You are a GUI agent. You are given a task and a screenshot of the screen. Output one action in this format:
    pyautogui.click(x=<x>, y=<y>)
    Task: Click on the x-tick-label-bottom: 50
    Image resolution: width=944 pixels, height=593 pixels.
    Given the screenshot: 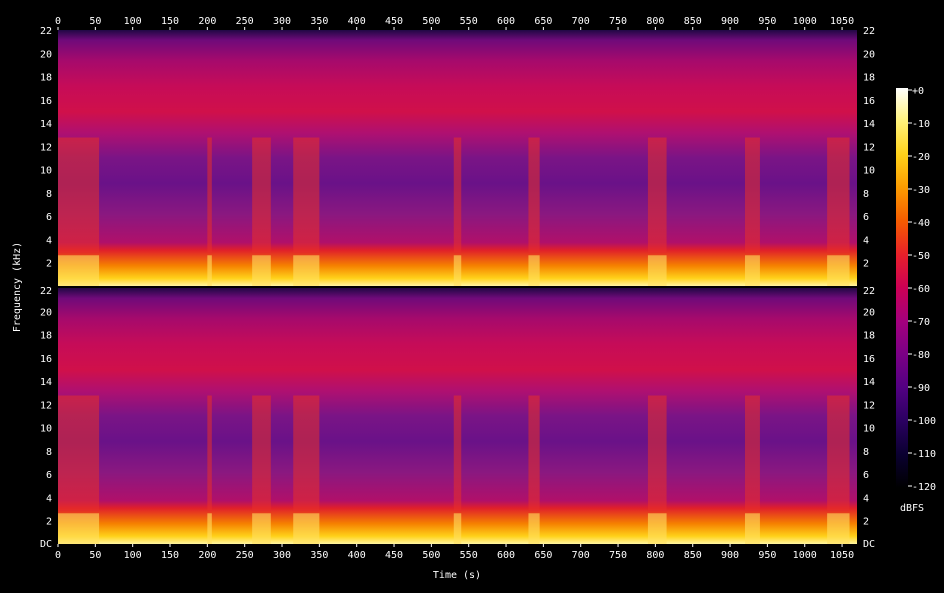 What is the action you would take?
    pyautogui.click(x=95, y=555)
    